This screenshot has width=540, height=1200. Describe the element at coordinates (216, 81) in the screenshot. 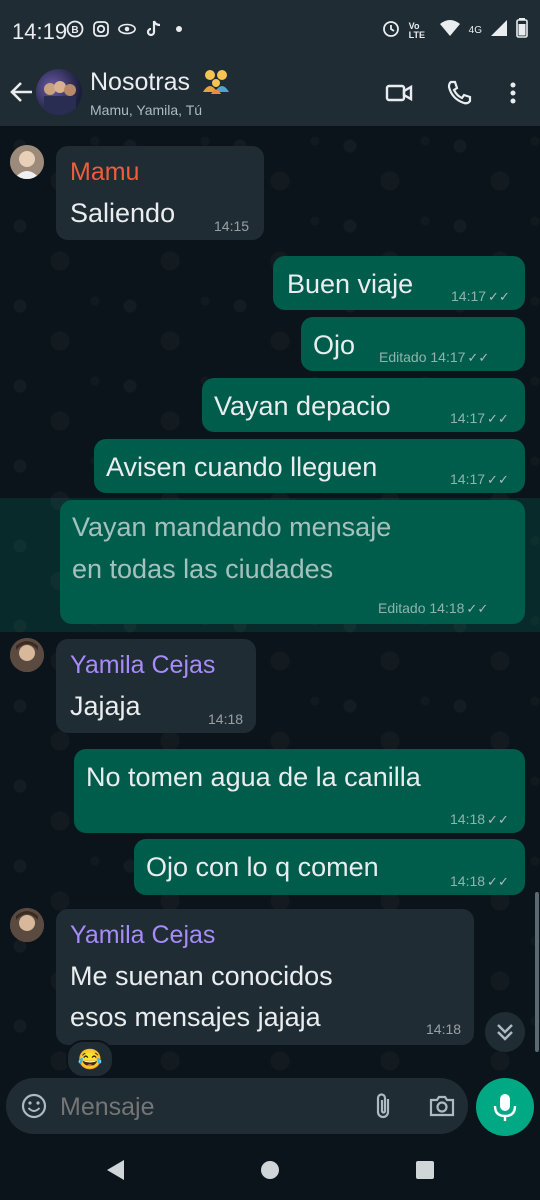

I see `family-emoji-icon` at that location.